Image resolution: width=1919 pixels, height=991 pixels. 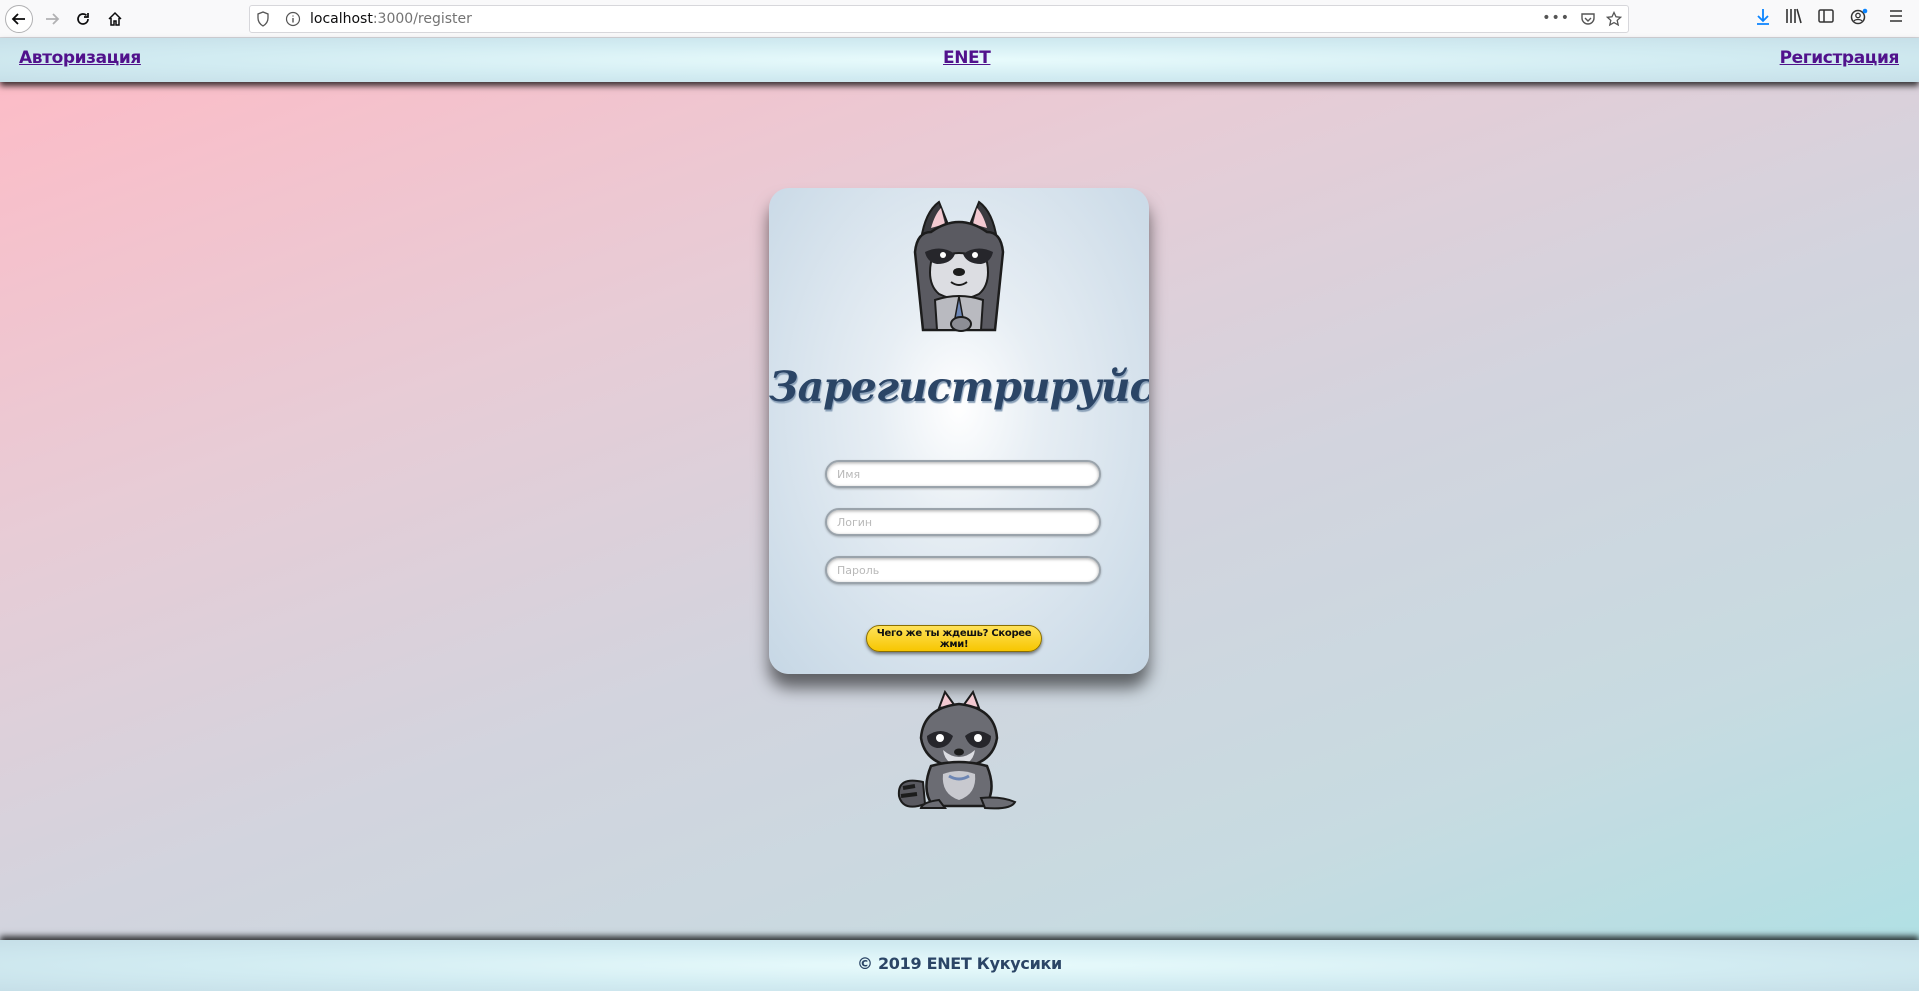 What do you see at coordinates (1763, 19) in the screenshot?
I see `download-icon` at bounding box center [1763, 19].